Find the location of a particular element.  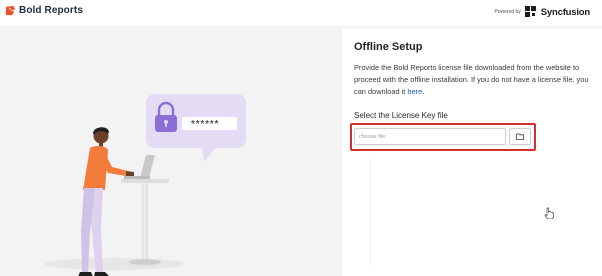

bold-reports-logo-icon is located at coordinates (10, 10).